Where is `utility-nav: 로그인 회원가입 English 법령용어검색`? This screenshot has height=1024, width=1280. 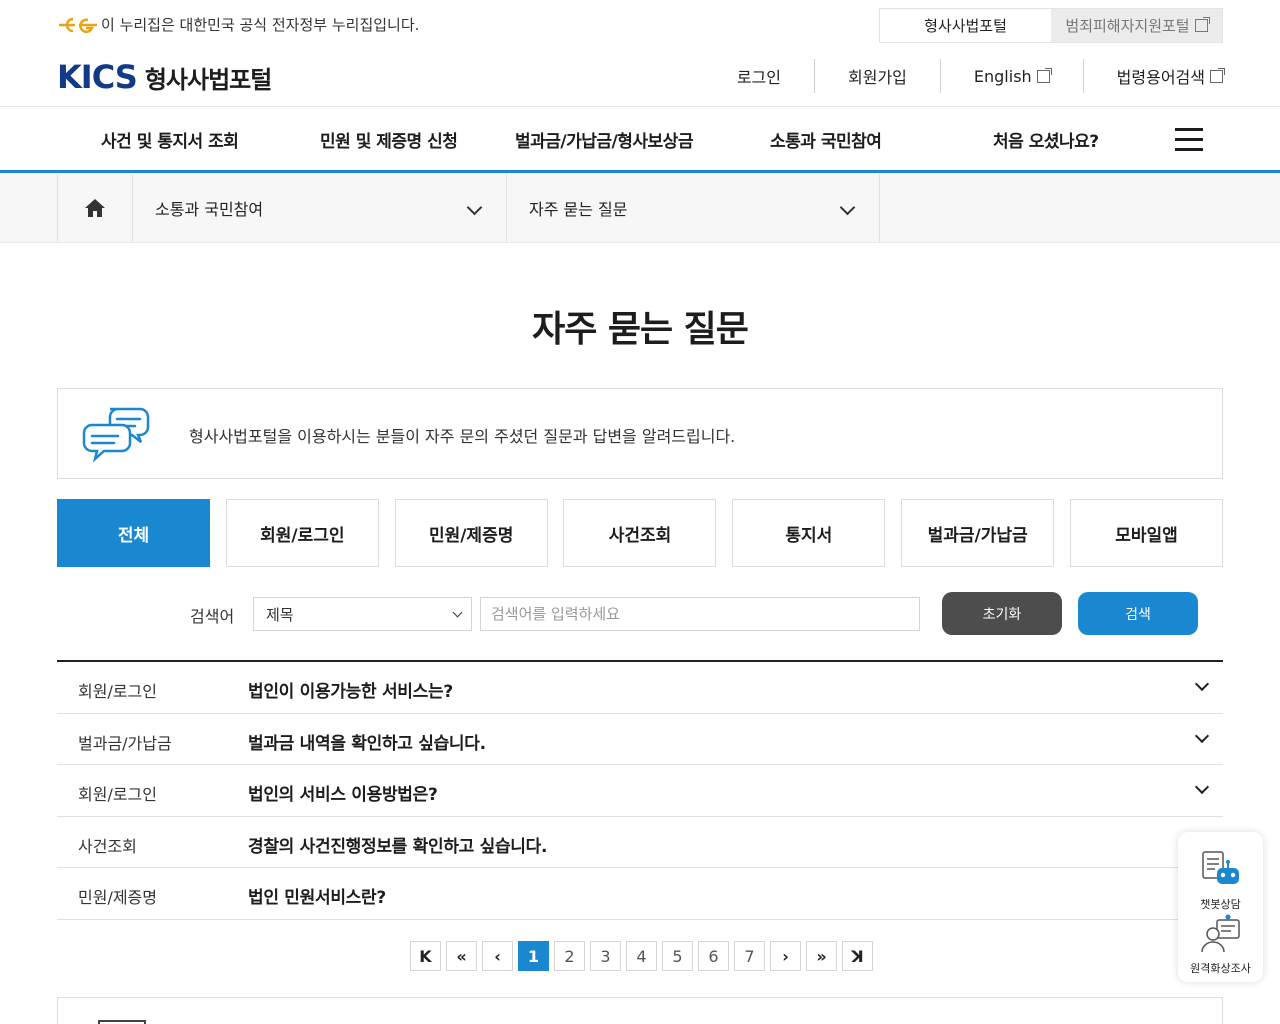 utility-nav: 로그인 회원가입 English 법령용어검색 is located at coordinates (964, 76).